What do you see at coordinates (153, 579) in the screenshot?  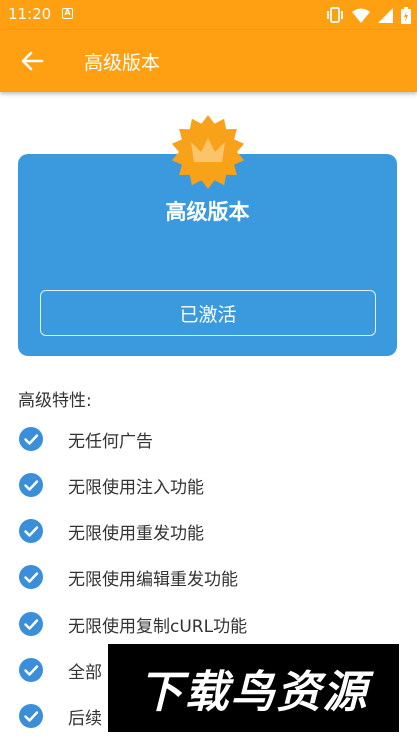 I see `feature-label: 无限使用编辑重发功能` at bounding box center [153, 579].